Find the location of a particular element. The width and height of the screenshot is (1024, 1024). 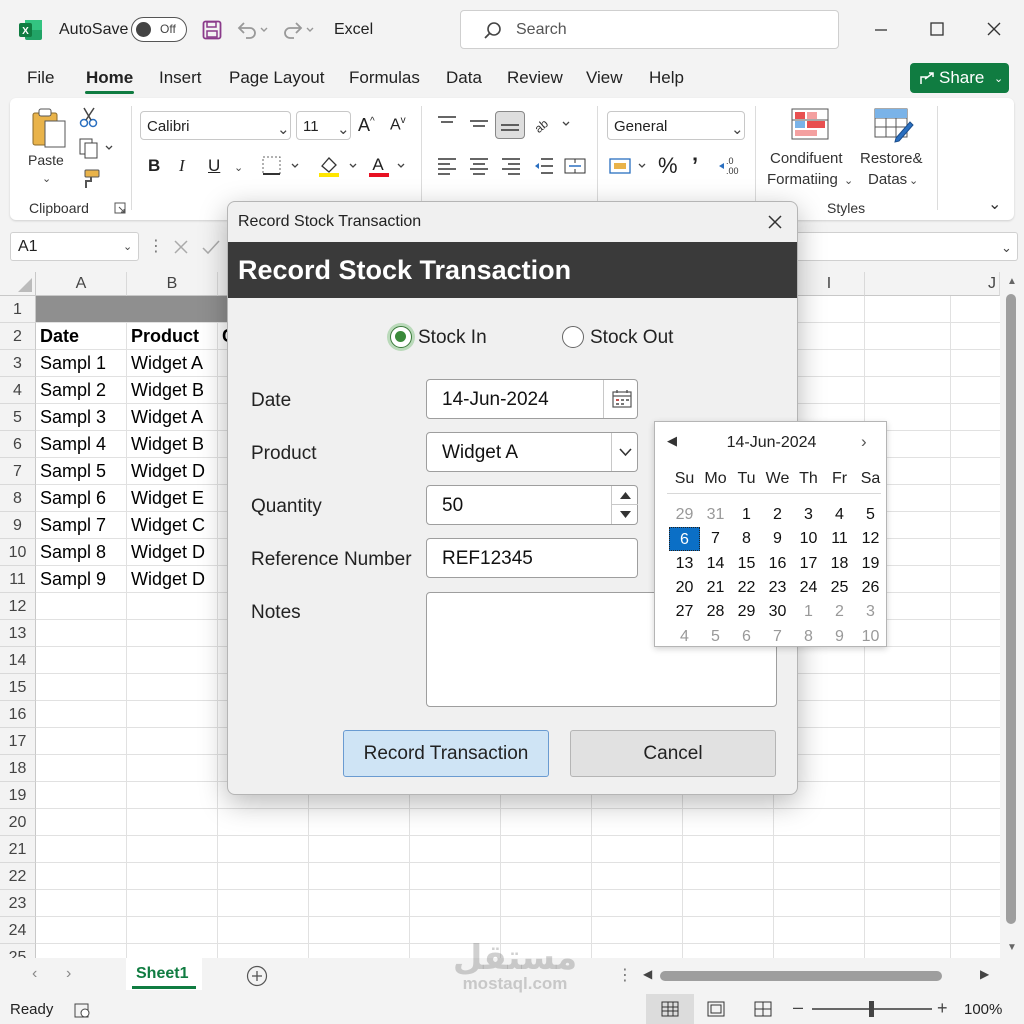

cell-a9: Sampl 7 is located at coordinates (81, 525).